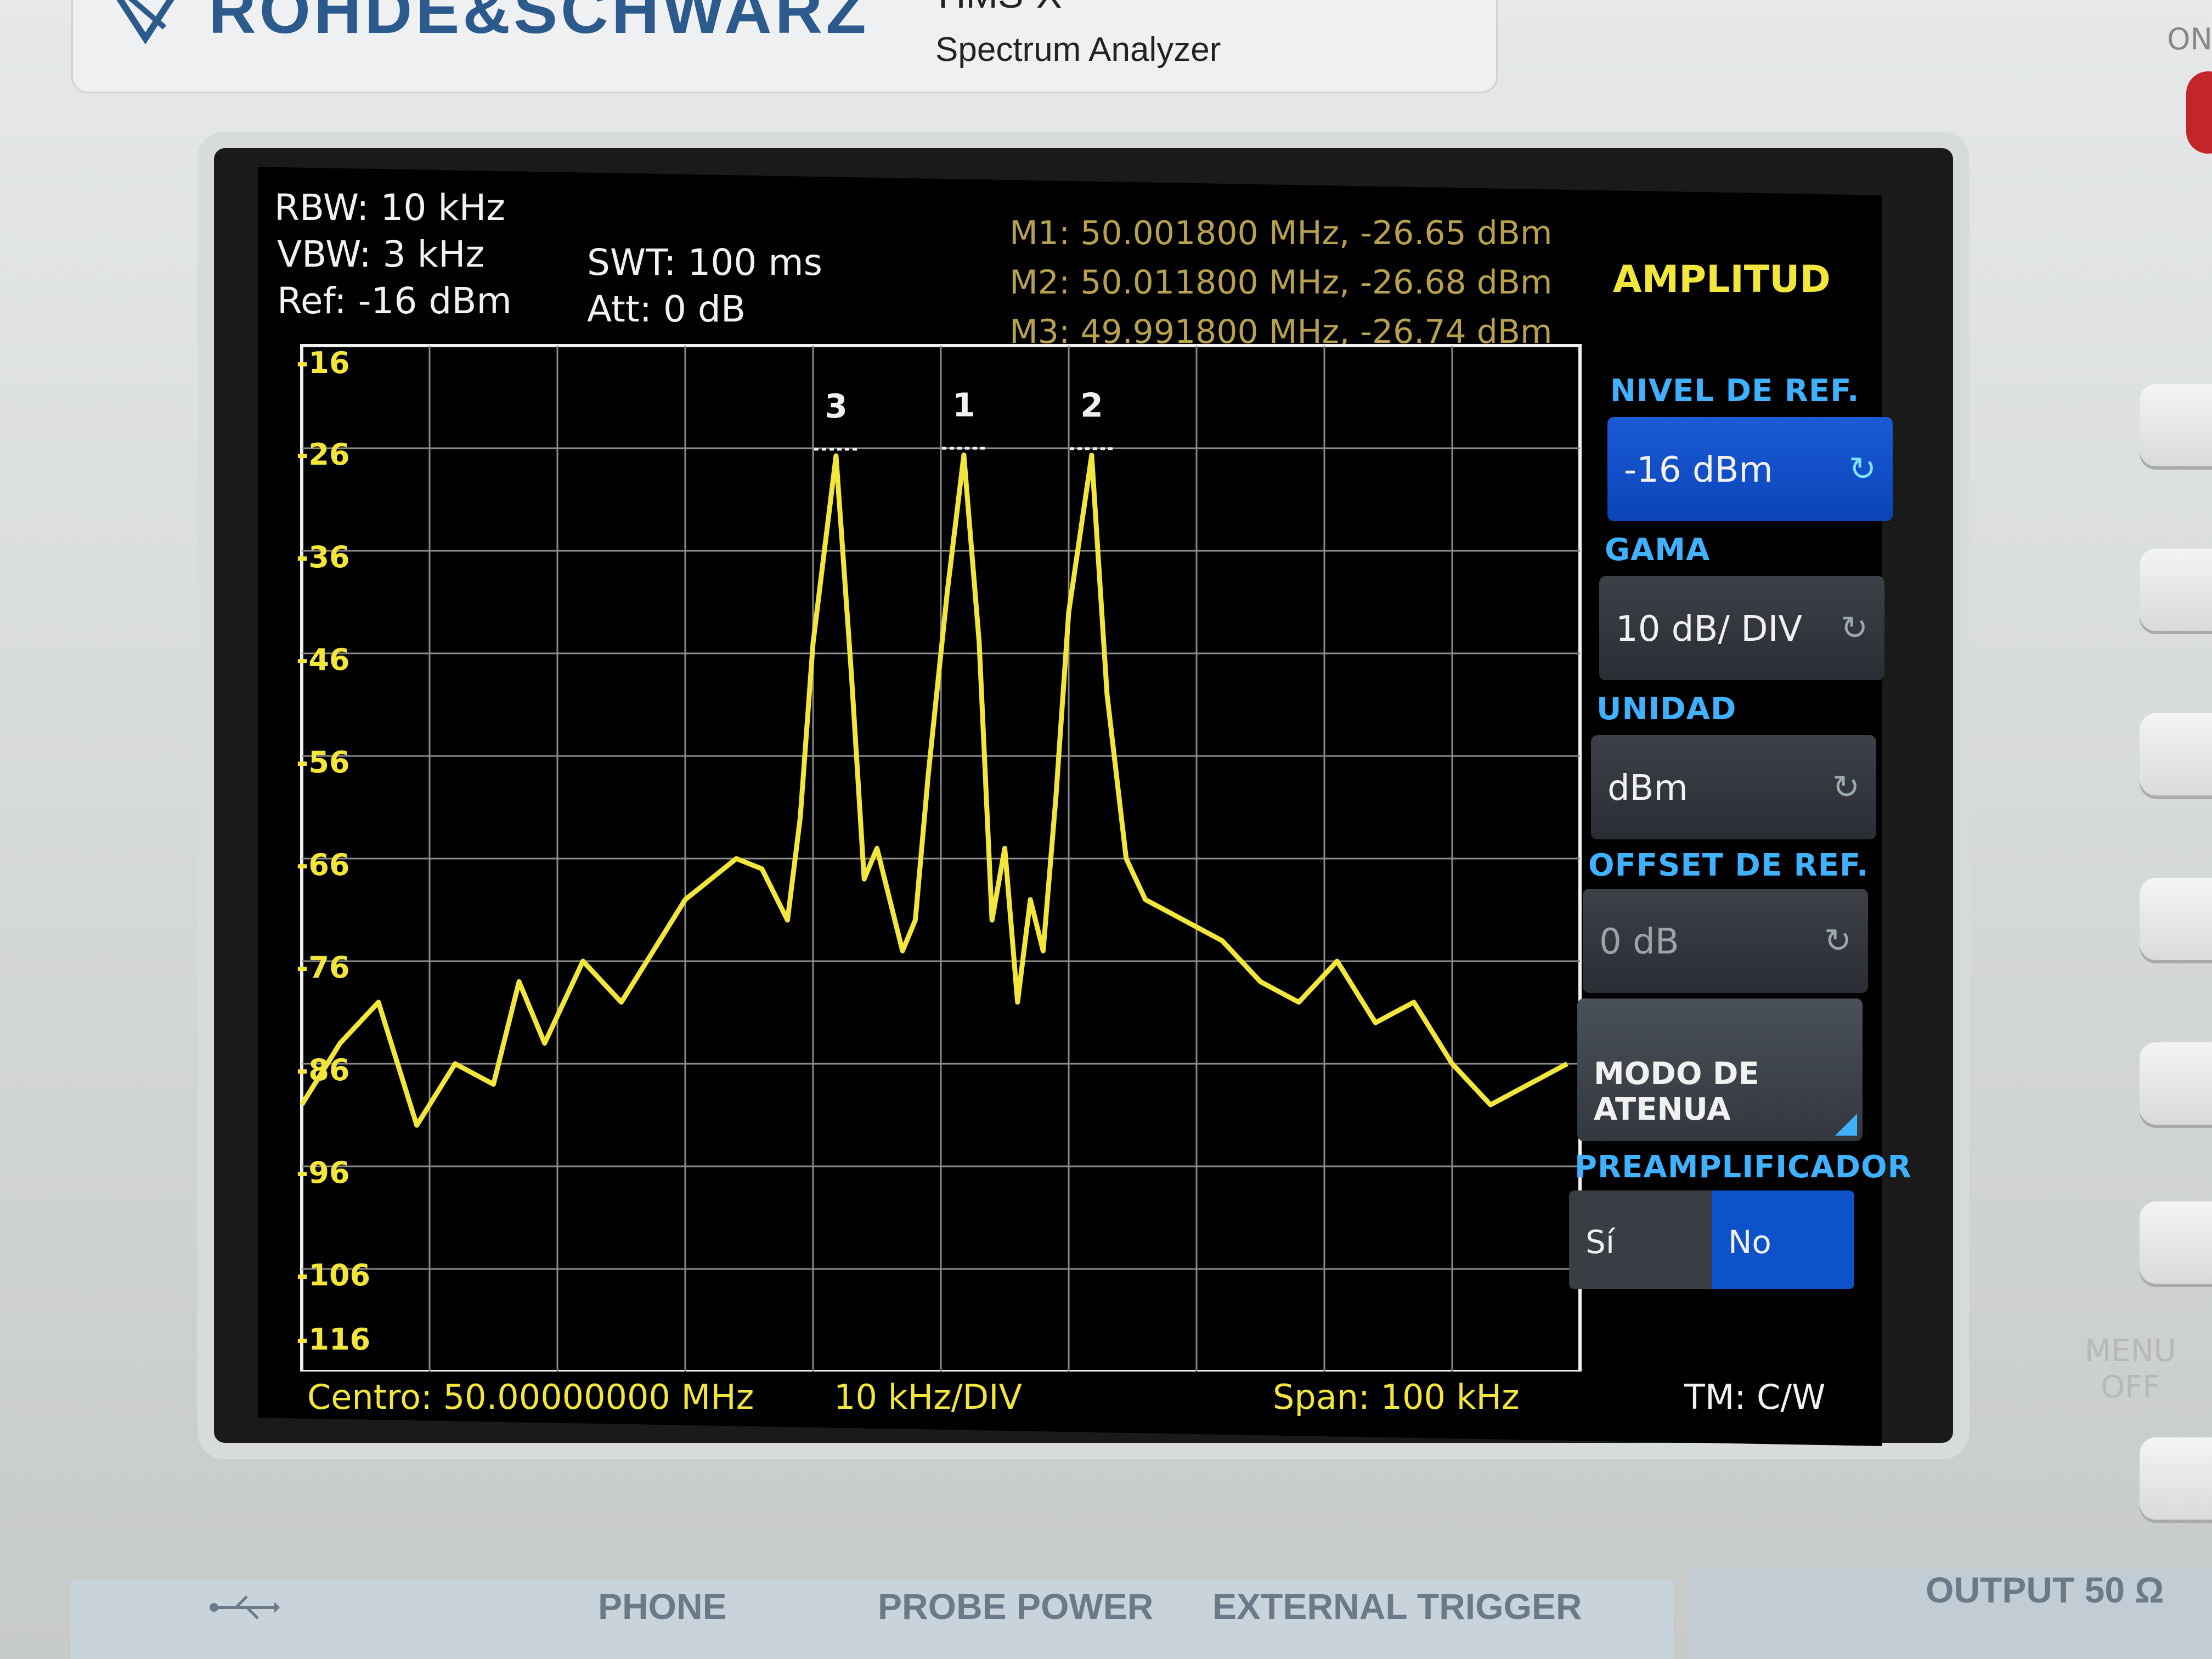 This screenshot has width=2212, height=1659. What do you see at coordinates (1733, 787) in the screenshot?
I see `unit-softkey: dBm ↻` at bounding box center [1733, 787].